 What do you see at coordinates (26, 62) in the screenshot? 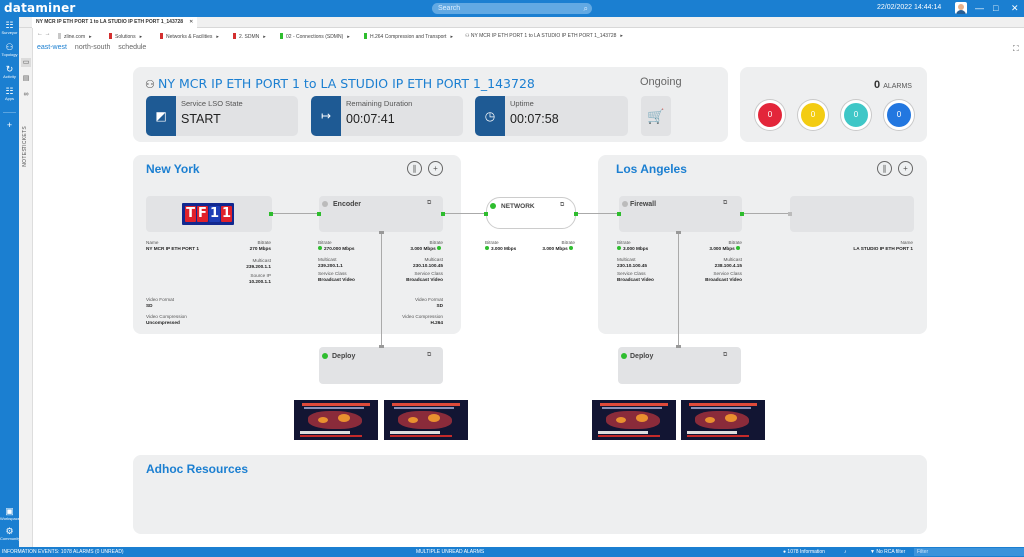
I see `monitor-icon: ▭` at bounding box center [26, 62].